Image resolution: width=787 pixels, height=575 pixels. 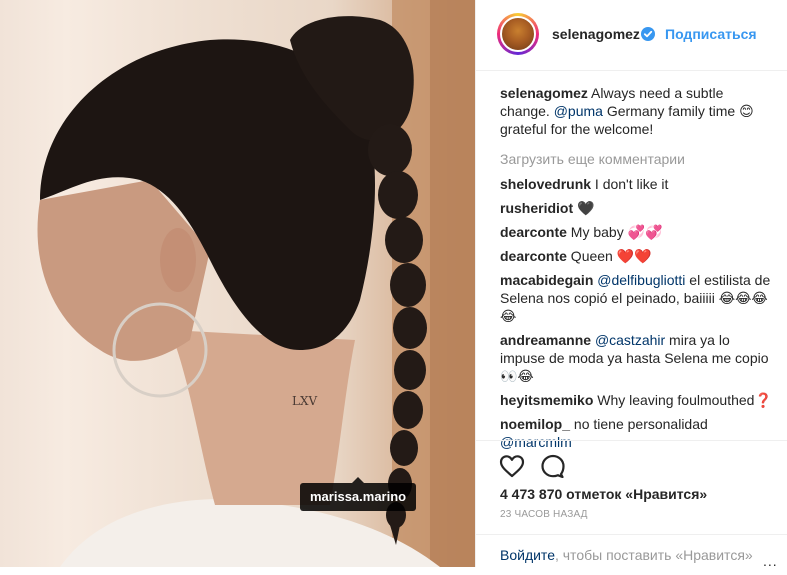 I want to click on comment-item: shelovedrunk I don't like it, so click(x=638, y=184).